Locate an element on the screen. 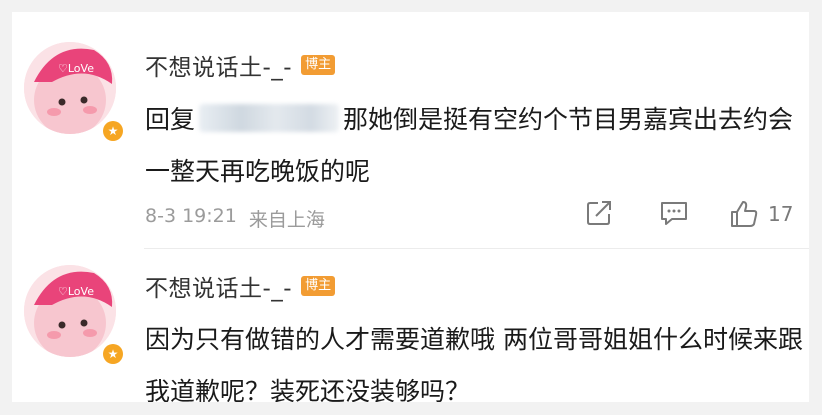 Image resolution: width=822 pixels, height=415 pixels. comment-location: 来自上海 is located at coordinates (286, 220).